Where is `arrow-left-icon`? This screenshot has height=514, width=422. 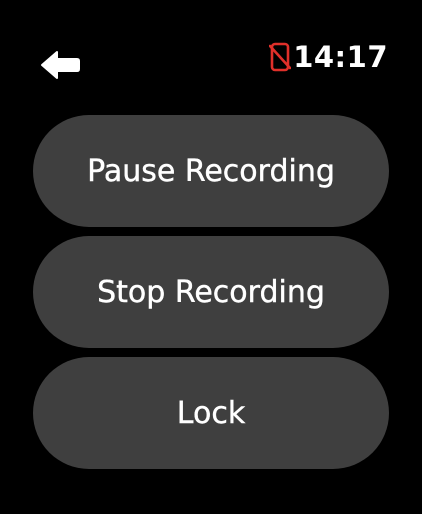 arrow-left-icon is located at coordinates (60, 65).